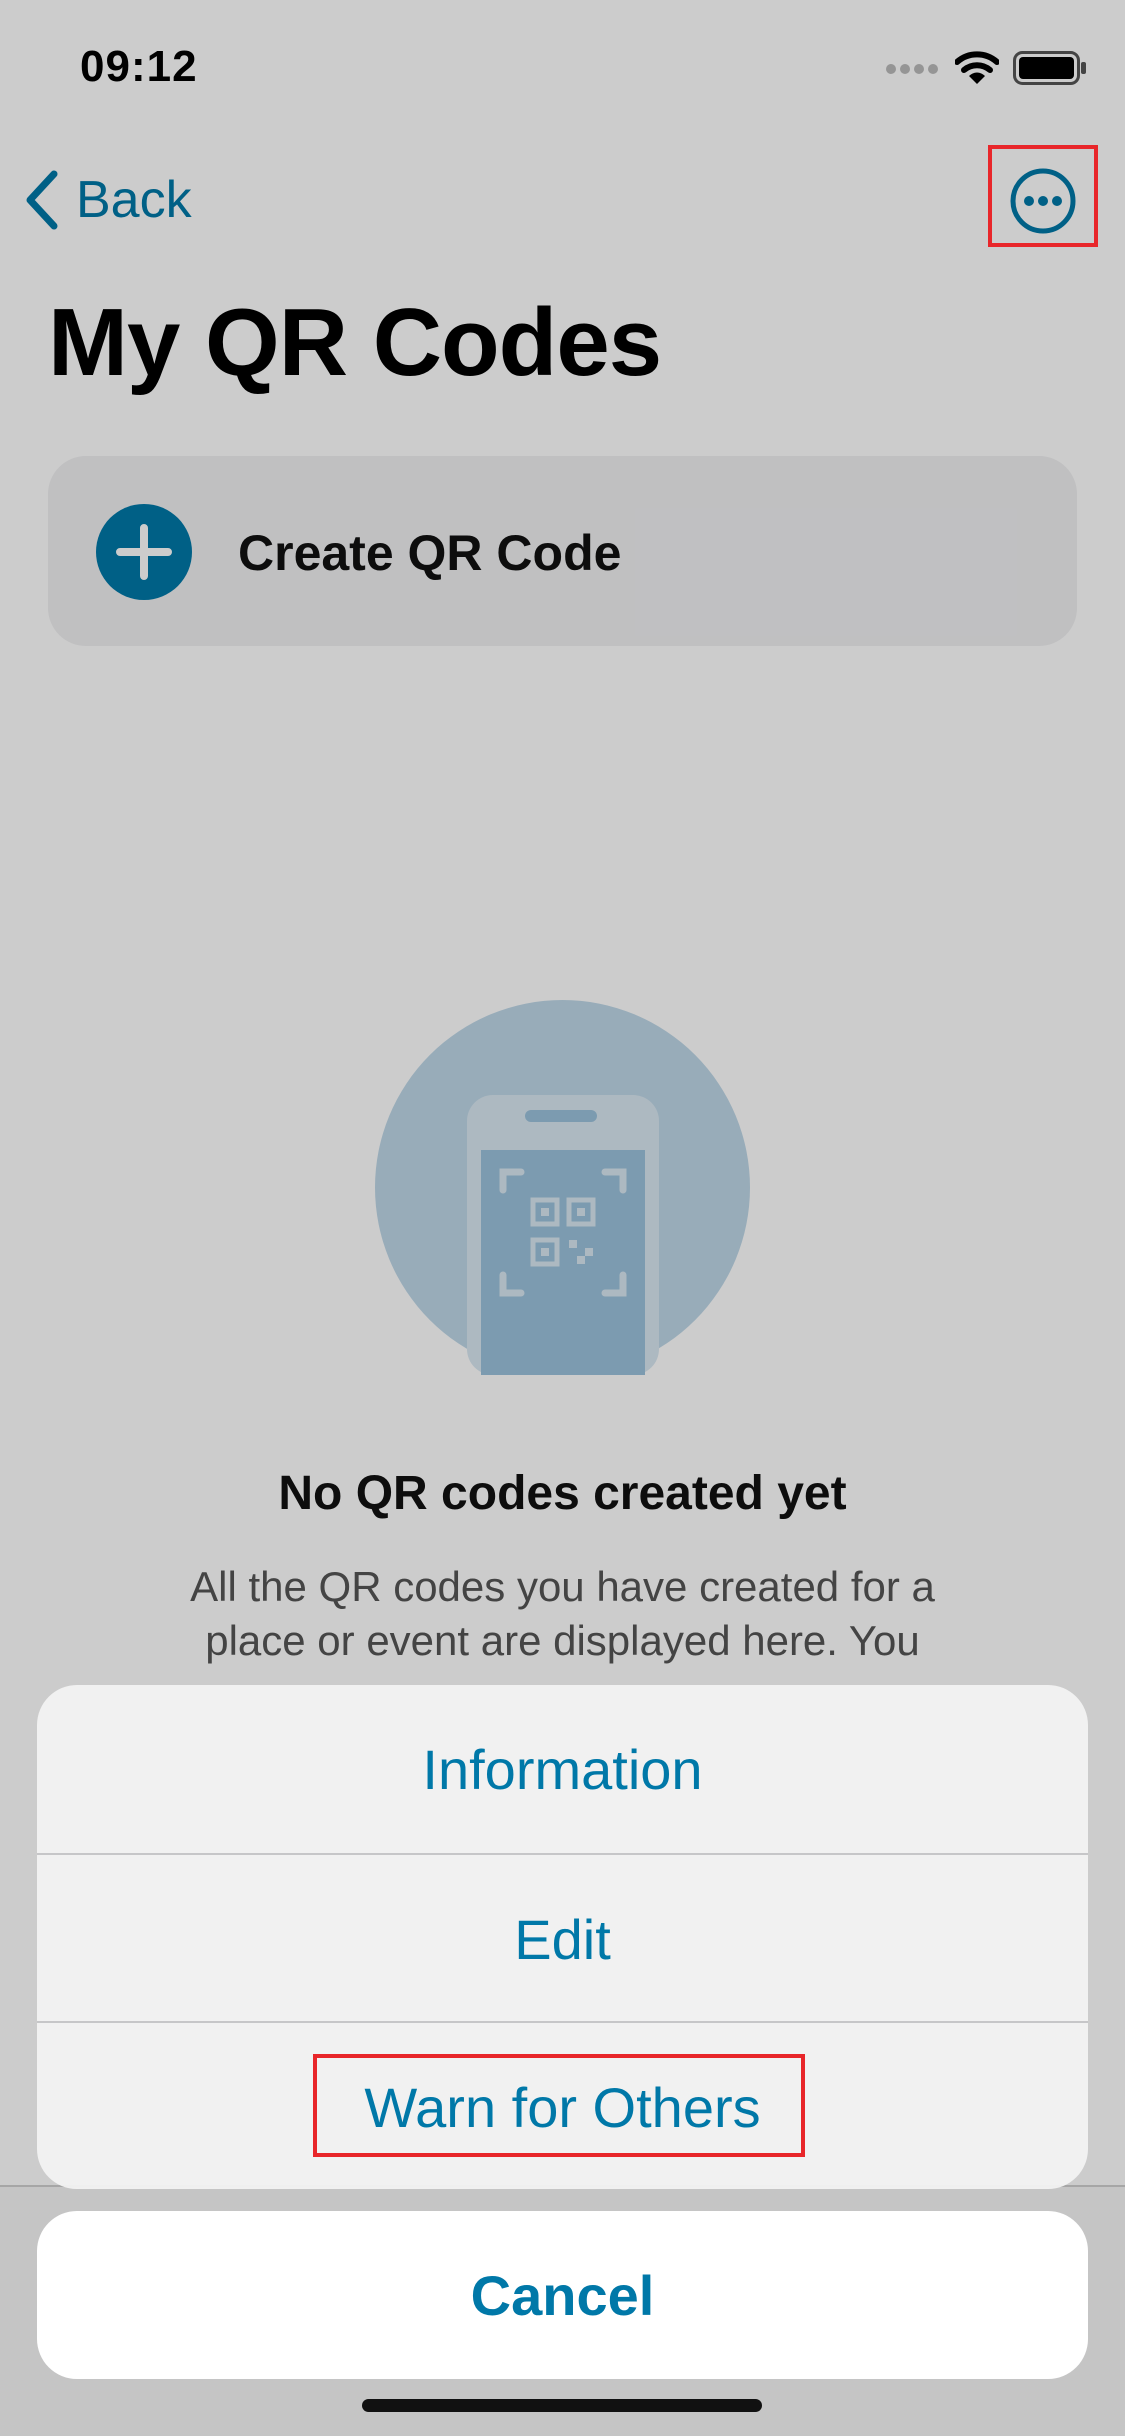 Image resolution: width=1125 pixels, height=2436 pixels. What do you see at coordinates (562, 1939) in the screenshot?
I see `edit-action: Edit` at bounding box center [562, 1939].